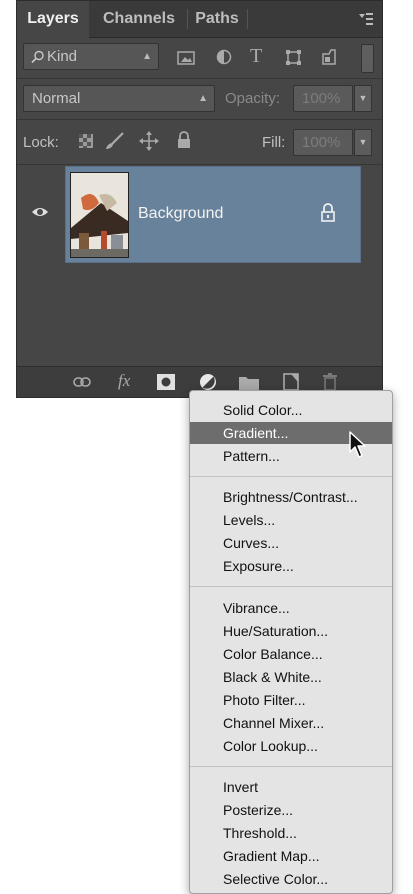 This screenshot has height=894, width=413. Describe the element at coordinates (328, 212) in the screenshot. I see `layer-lock-icon` at that location.